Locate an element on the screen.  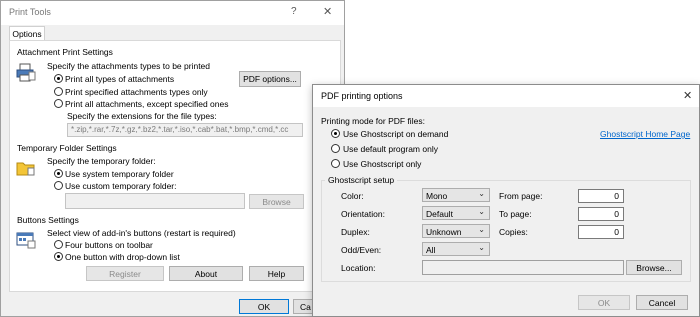
radio-ghostscript-demand-label: Use Ghostscript on demand is located at coordinates (395, 134).